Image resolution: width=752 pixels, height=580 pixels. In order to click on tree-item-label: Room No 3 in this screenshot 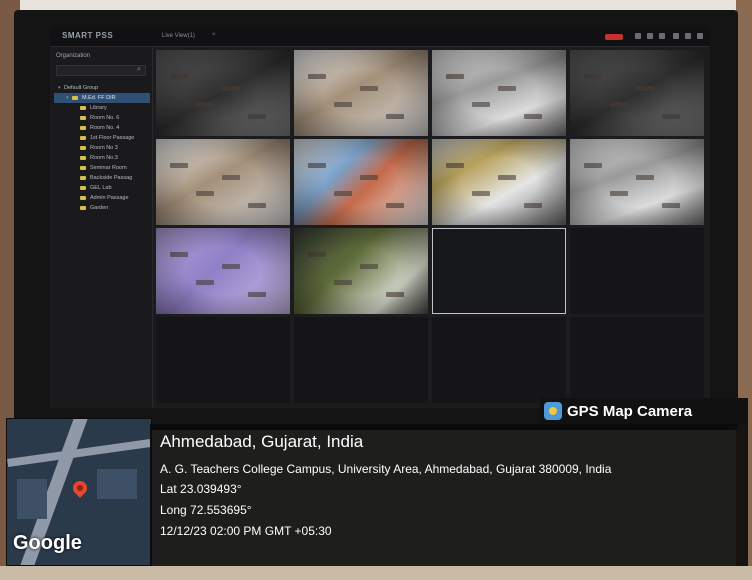, I will do `click(104, 148)`.